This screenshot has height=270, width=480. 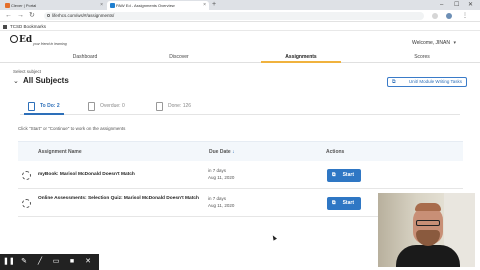 I want to click on tab-overdue: Overdue: 0, so click(x=106, y=106).